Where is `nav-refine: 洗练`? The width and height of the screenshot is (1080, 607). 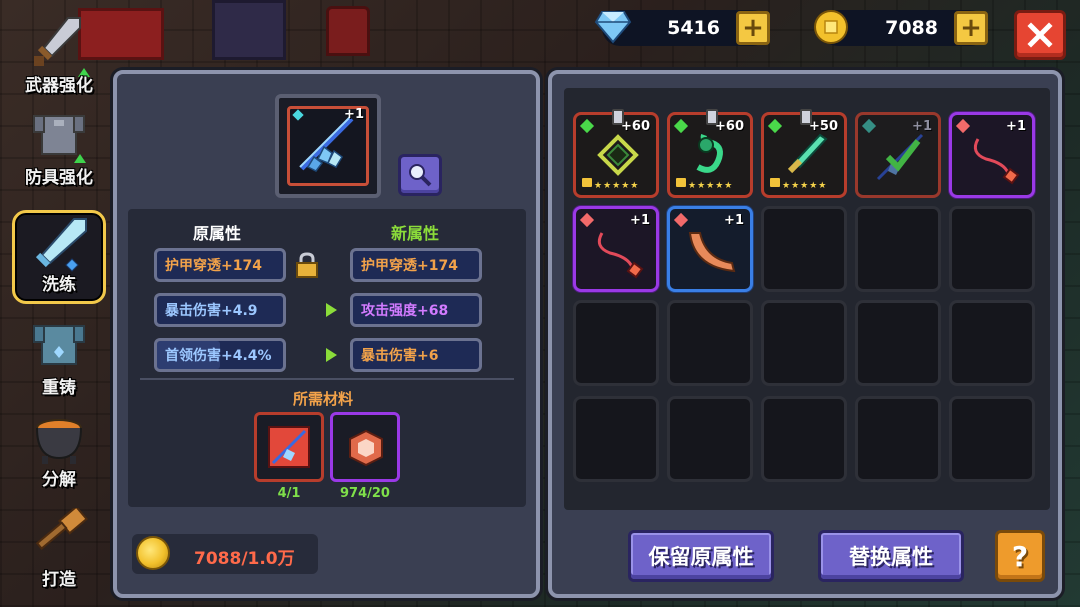 nav-refine: 洗练 is located at coordinates (59, 257).